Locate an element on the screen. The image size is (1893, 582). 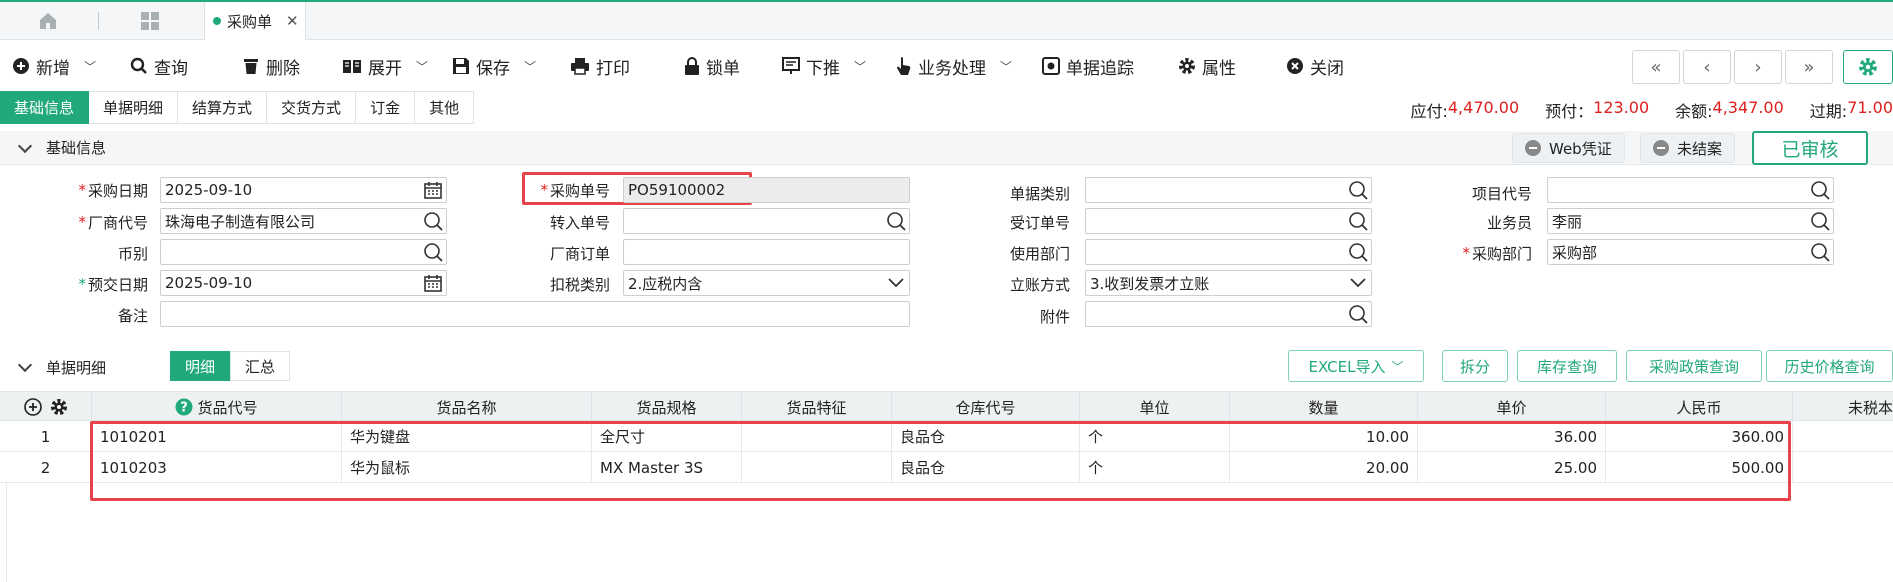
col-quantity: 数量 is located at coordinates (1324, 407).